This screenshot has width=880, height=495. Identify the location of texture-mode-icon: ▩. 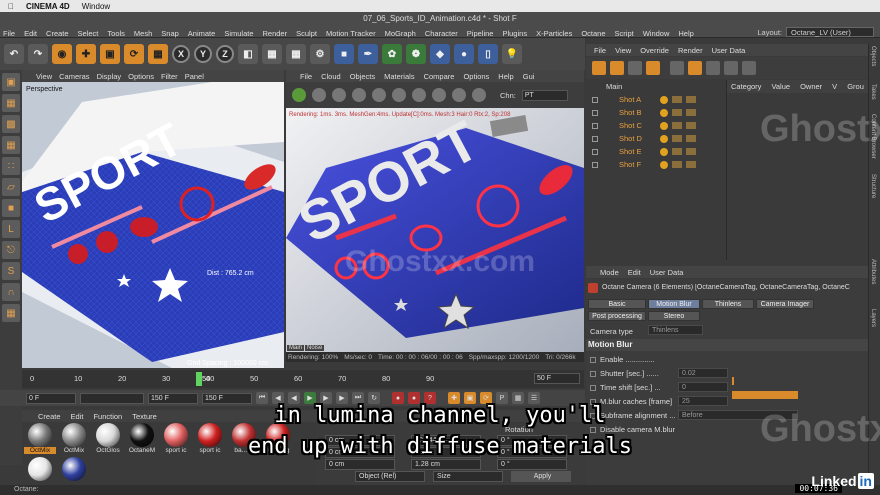
(11, 124).